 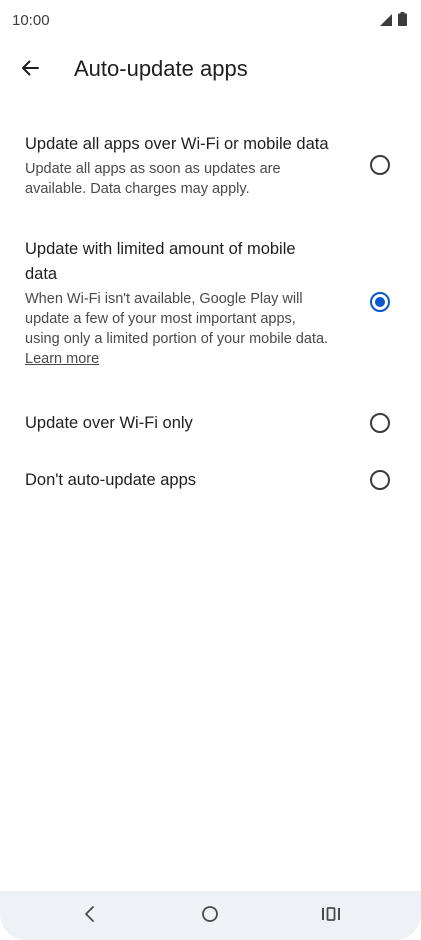 I want to click on option-title: Don't auto-update apps, so click(x=111, y=480).